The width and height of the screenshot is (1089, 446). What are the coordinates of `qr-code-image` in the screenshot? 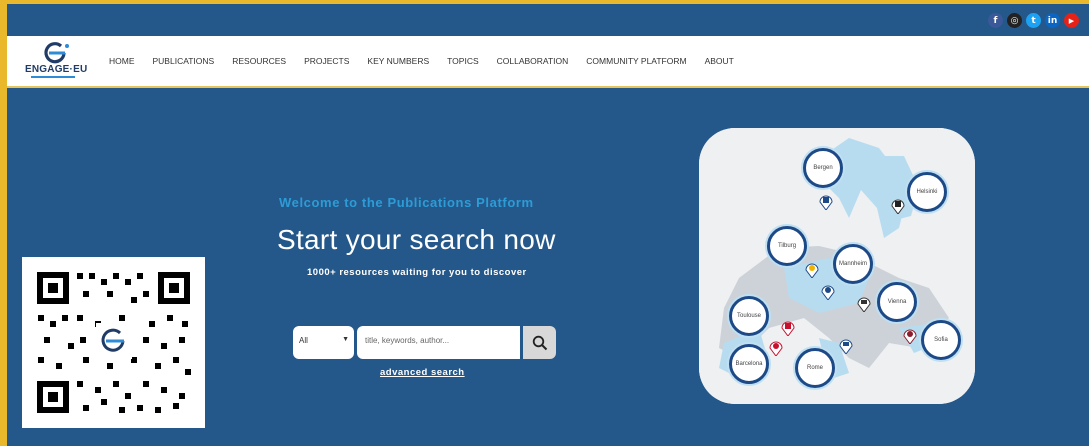 It's located at (114, 342).